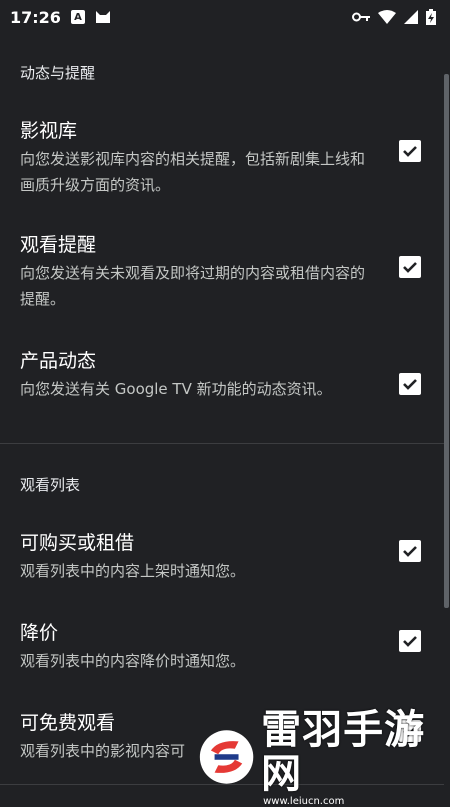 The height and width of the screenshot is (807, 450). Describe the element at coordinates (68, 723) in the screenshot. I see `setting-item-title: 可免费观看` at that location.